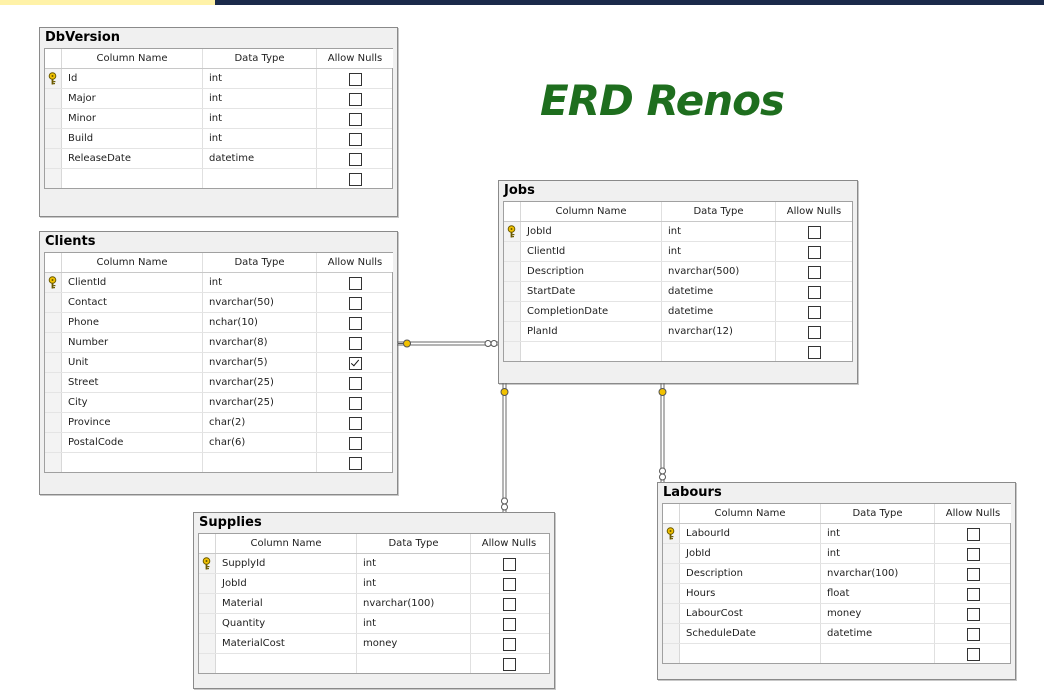 The height and width of the screenshot is (692, 1044). Describe the element at coordinates (662, 432) in the screenshot. I see `relationship-jobs-labours` at that location.